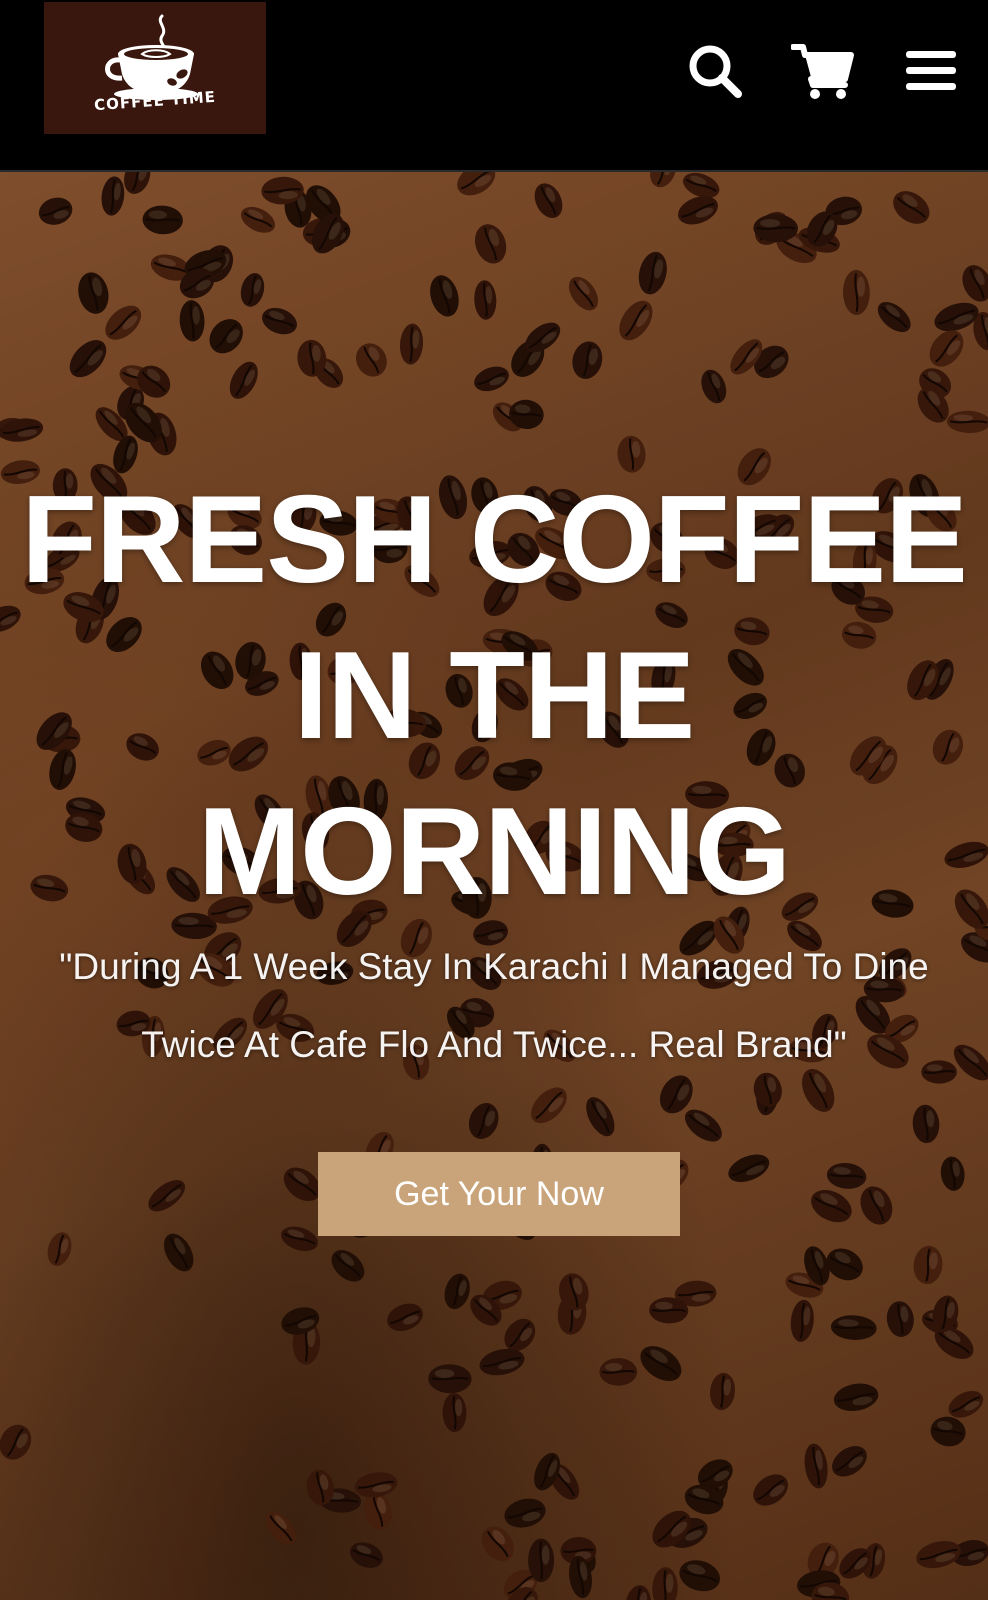  What do you see at coordinates (499, 1194) in the screenshot?
I see `get-your-now-button: Get Your Now` at bounding box center [499, 1194].